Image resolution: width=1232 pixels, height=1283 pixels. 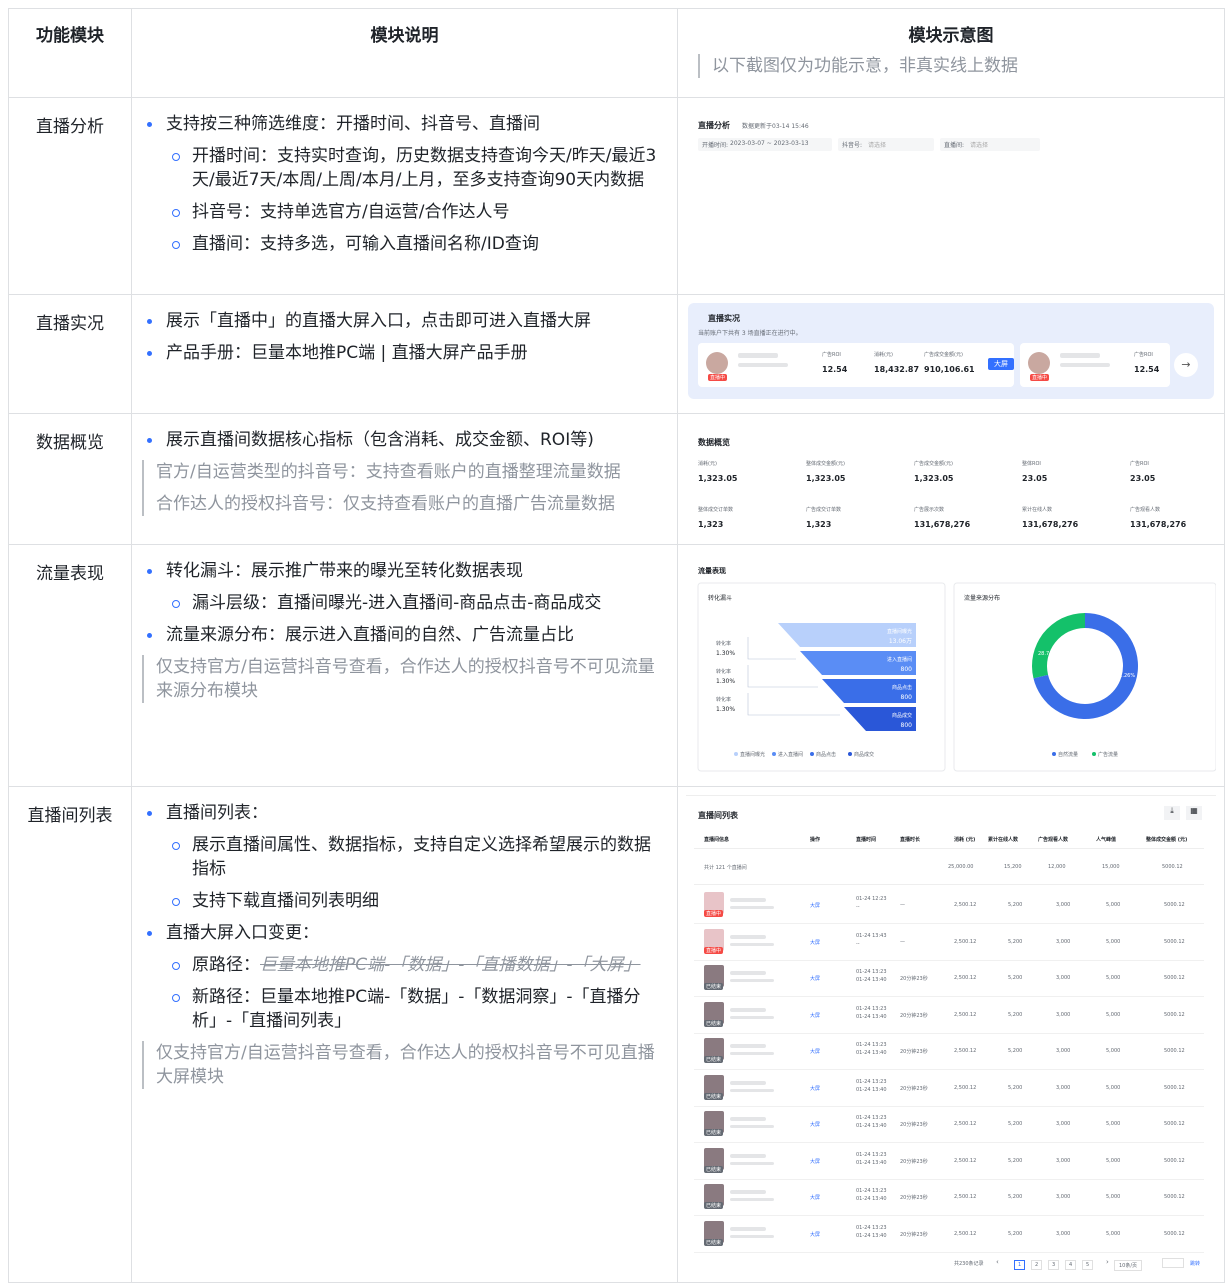 I want to click on source-title: 流量来源分布, so click(x=982, y=598).